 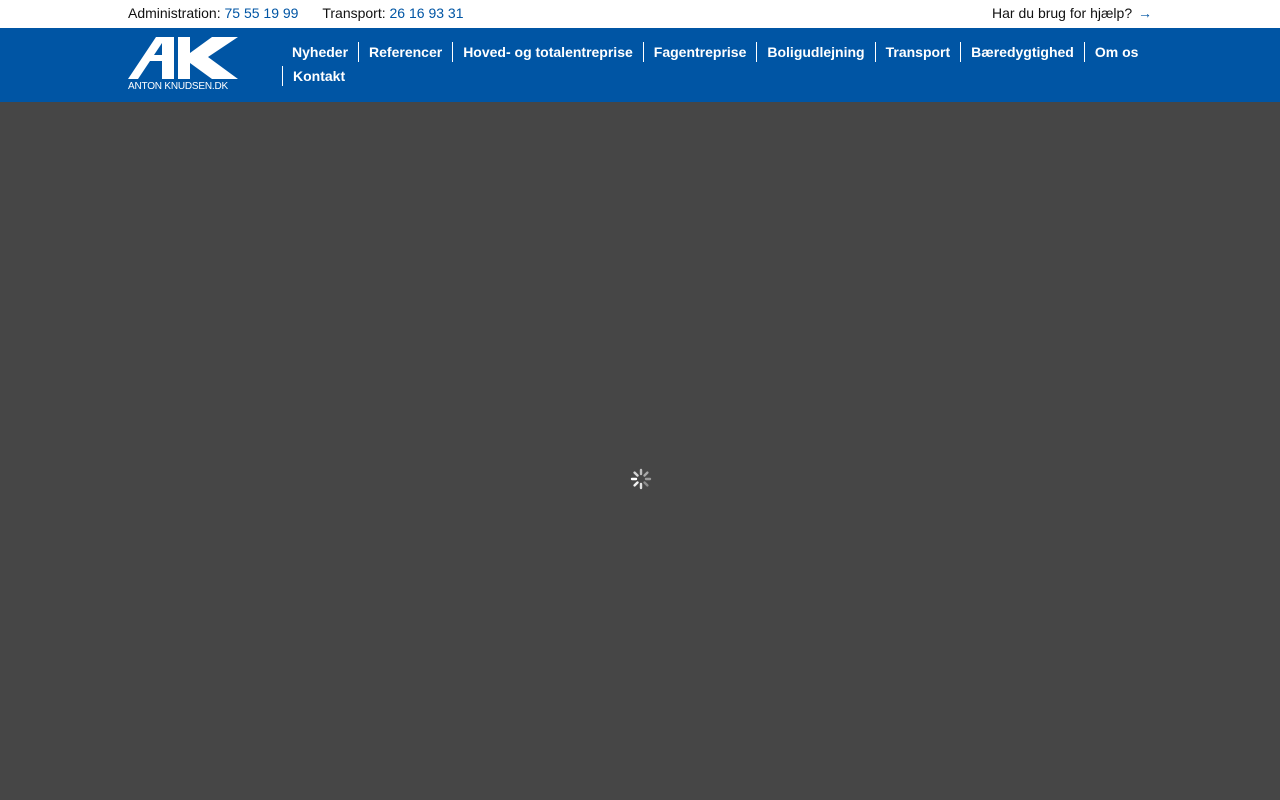 I want to click on nav-item-hoved-og-totalentreprise: Hoved- og totalentreprise, so click(x=547, y=52).